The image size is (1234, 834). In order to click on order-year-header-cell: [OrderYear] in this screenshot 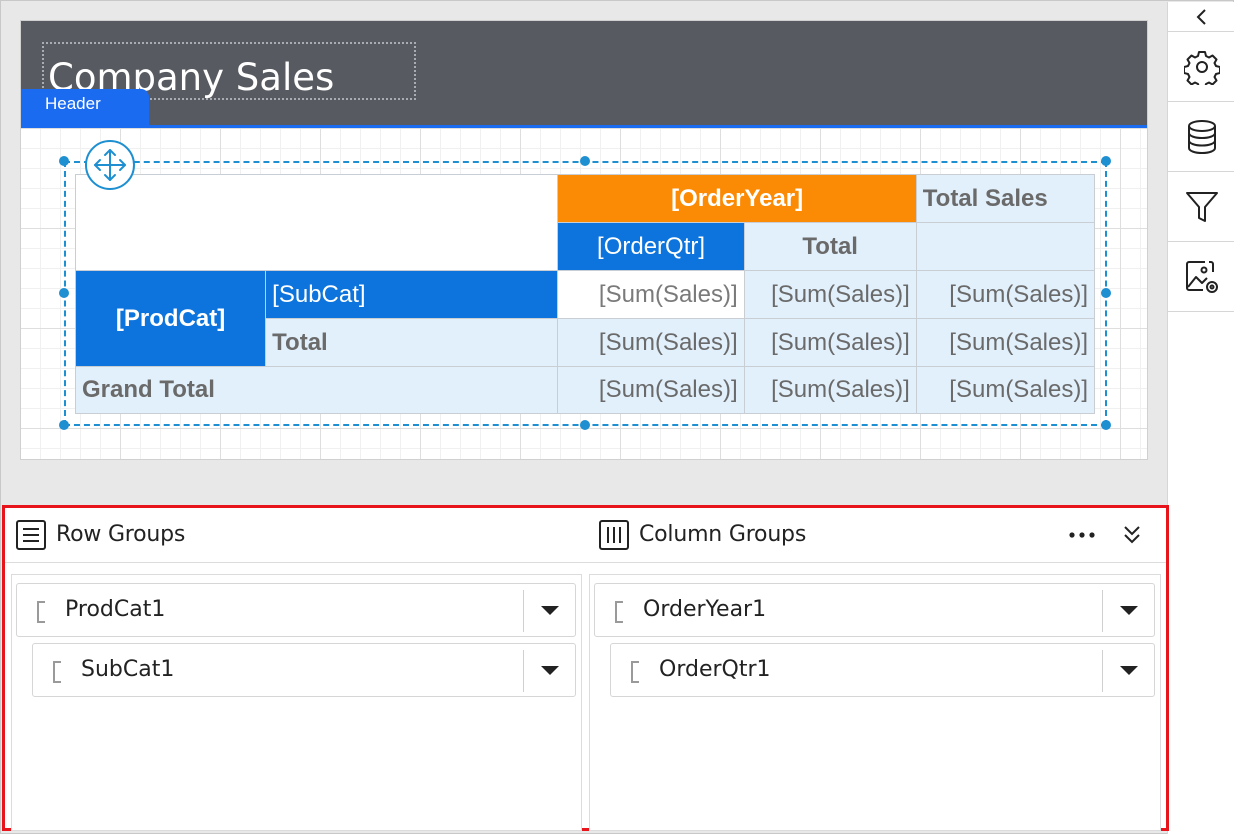, I will do `click(737, 198)`.